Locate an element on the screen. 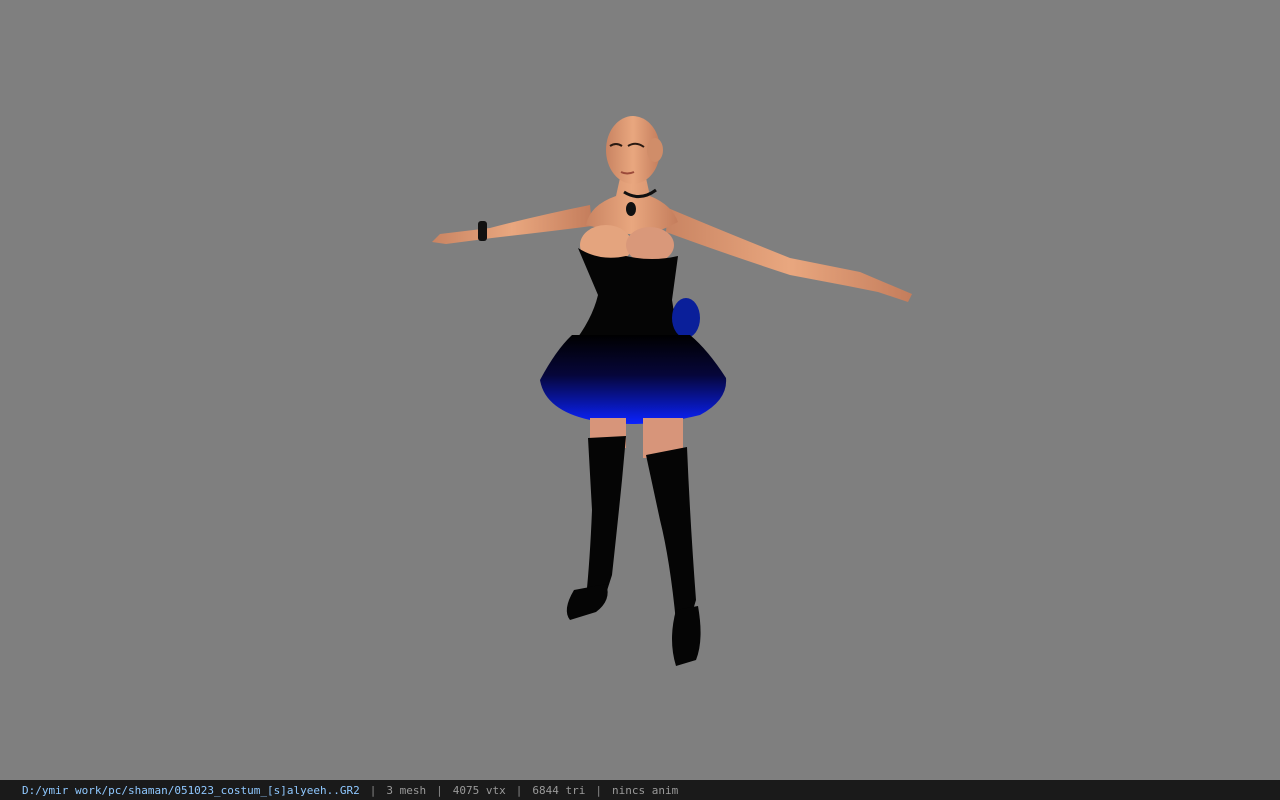 This screenshot has height=800, width=1280. vertex-count: 4075 vtx is located at coordinates (479, 790).